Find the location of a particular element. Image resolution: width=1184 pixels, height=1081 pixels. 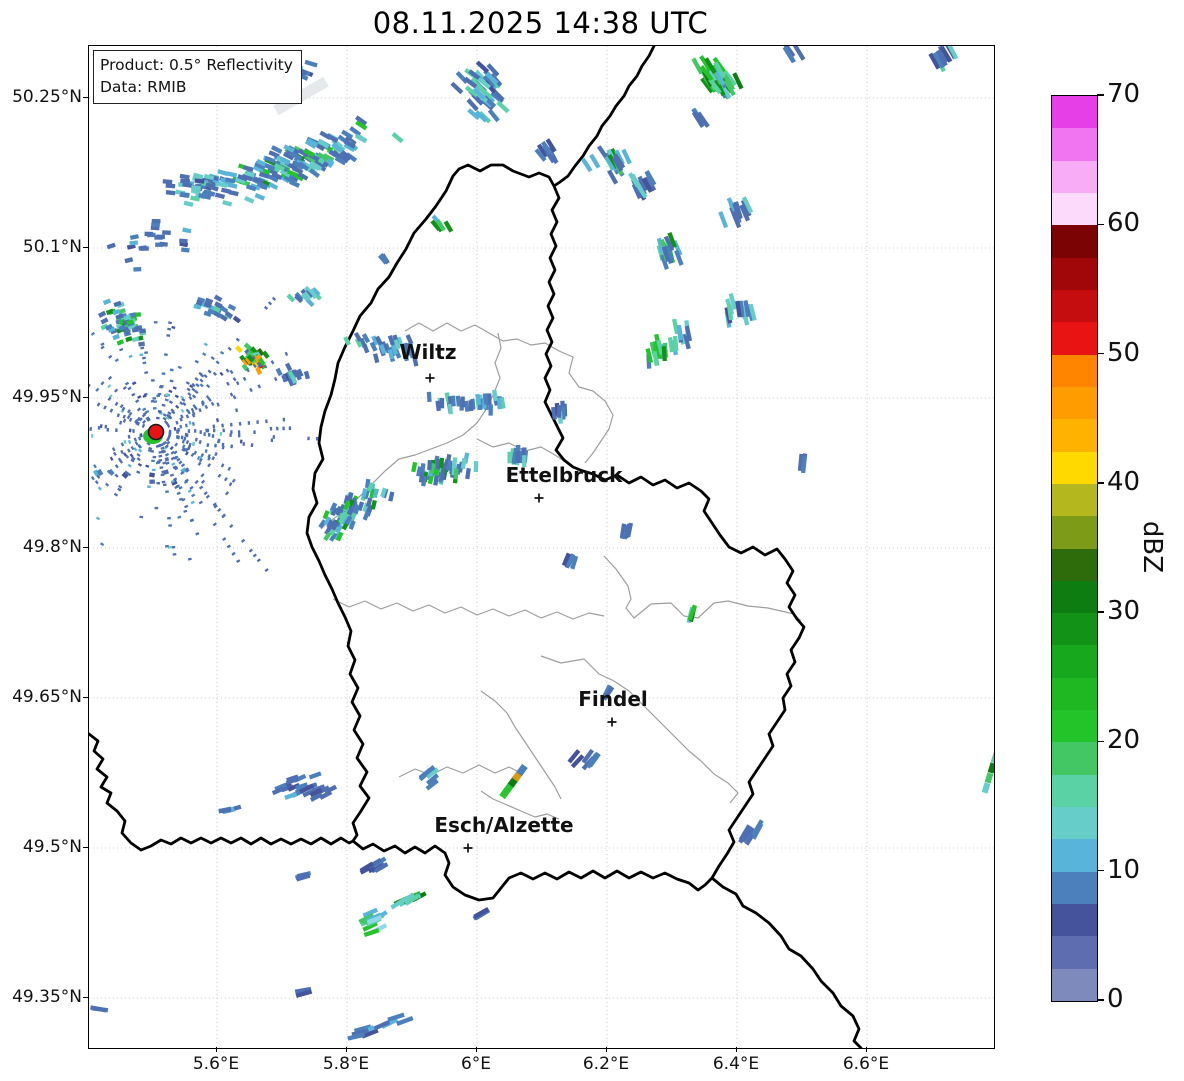

colorbar-tick-label: 70 is located at coordinates (1124, 94).